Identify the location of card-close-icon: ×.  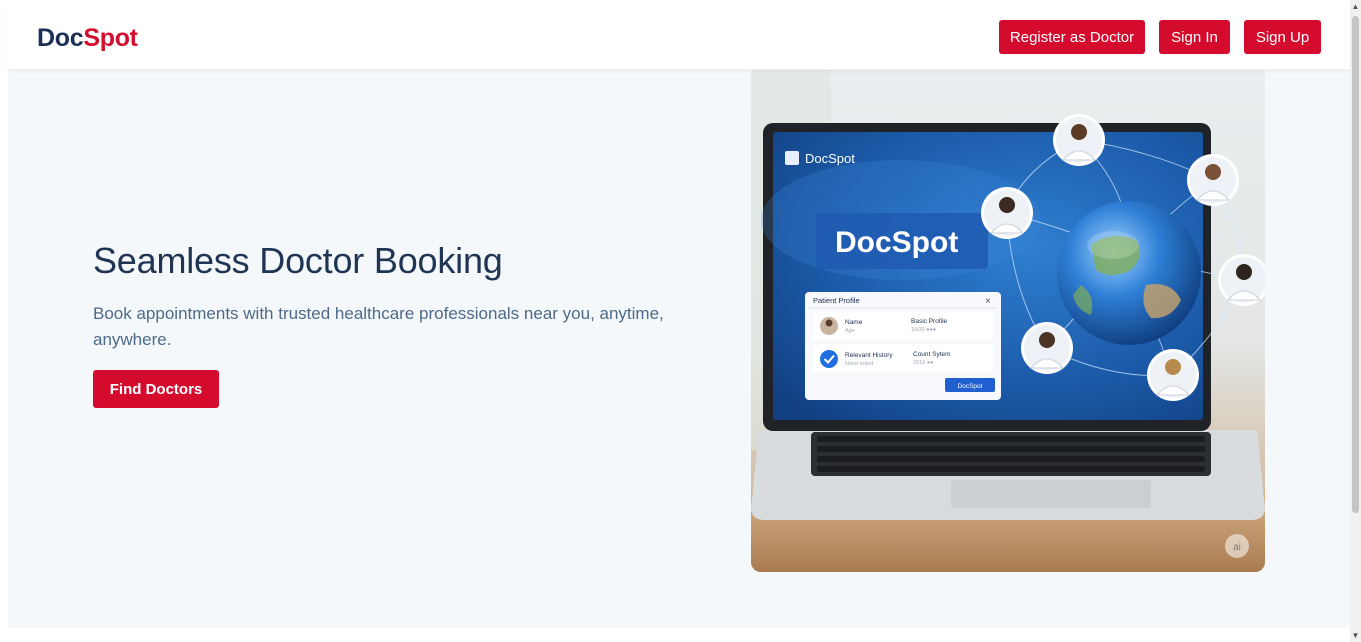
(988, 301).